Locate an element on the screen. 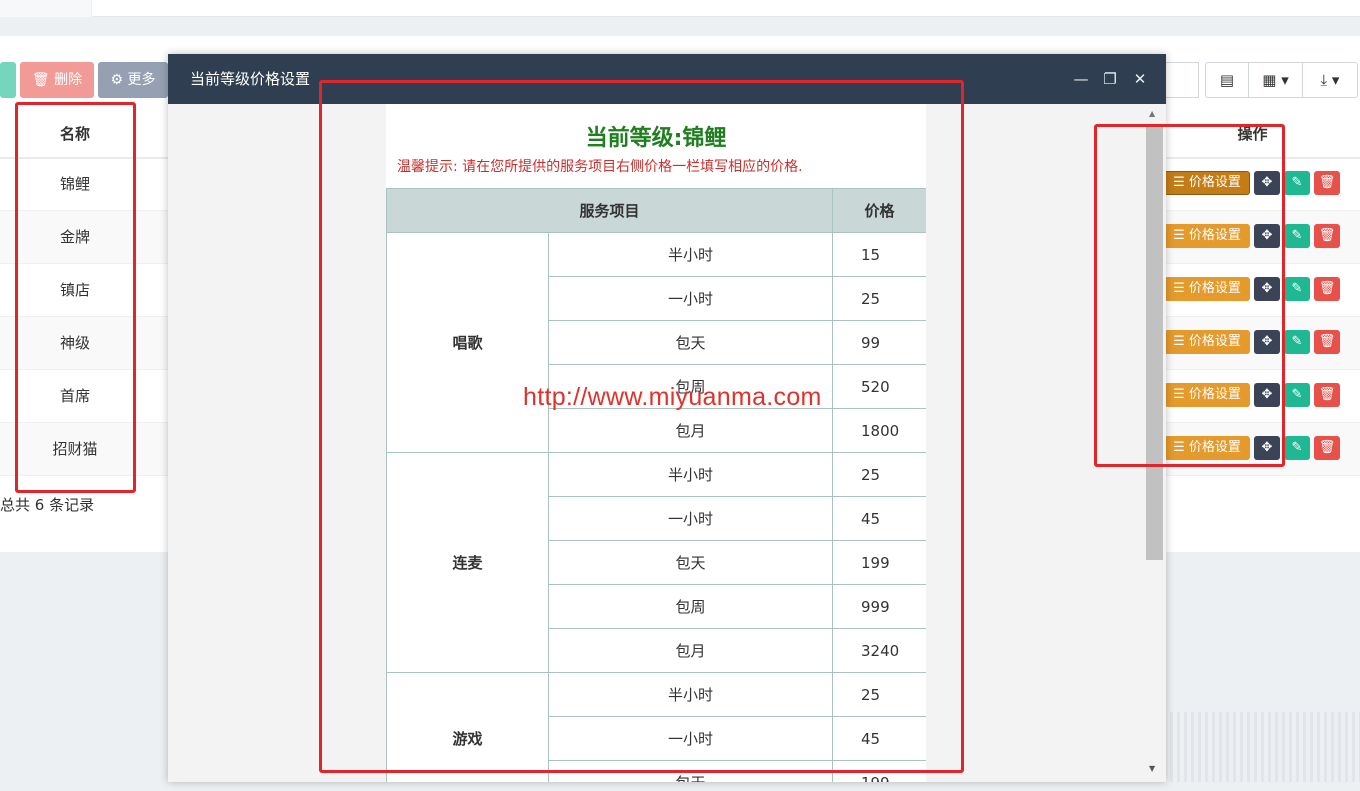  annotation-box-operations is located at coordinates (1189, 295).